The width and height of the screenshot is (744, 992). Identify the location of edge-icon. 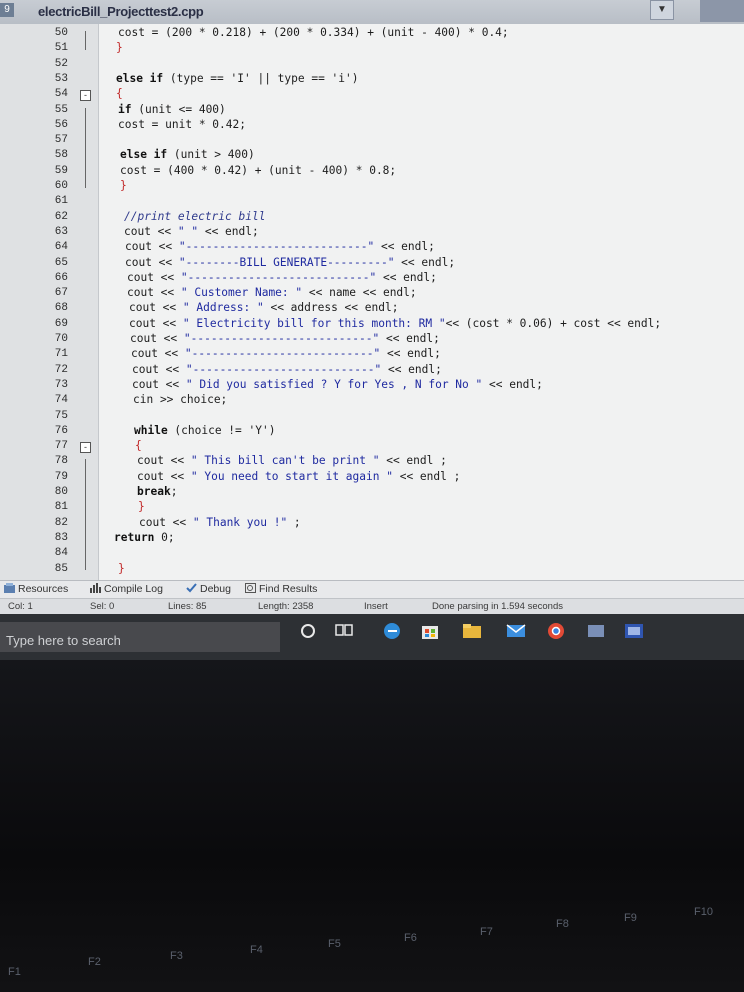
(392, 631).